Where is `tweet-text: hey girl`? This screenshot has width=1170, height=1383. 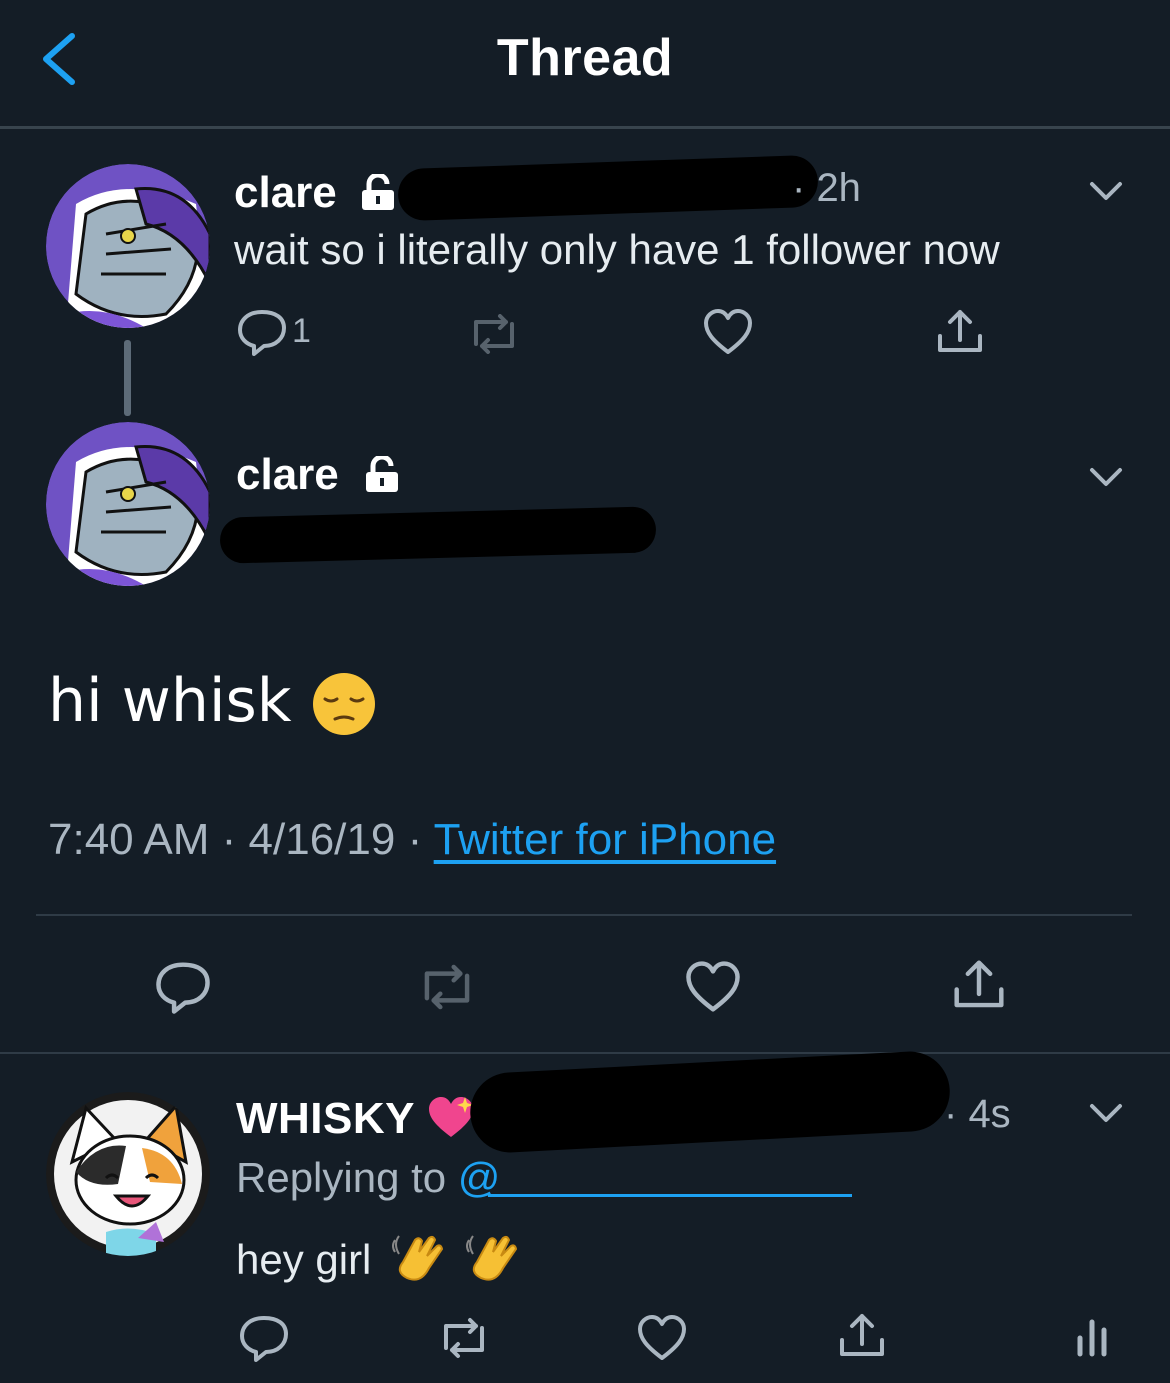
tweet-text: hey girl is located at coordinates (380, 1260).